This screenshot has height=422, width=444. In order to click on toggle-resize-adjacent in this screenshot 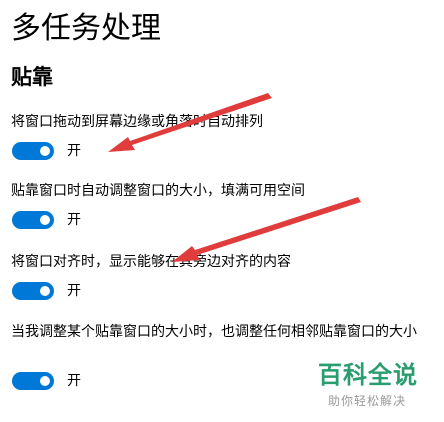, I will do `click(33, 381)`.